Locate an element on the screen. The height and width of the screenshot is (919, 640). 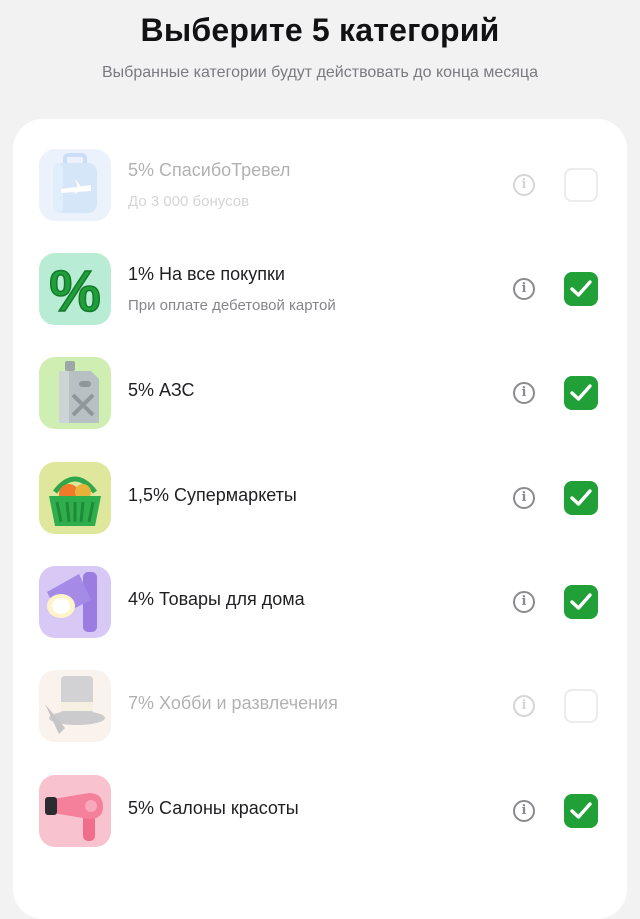
category-row-fuel: 5% АЗС i is located at coordinates (320, 393).